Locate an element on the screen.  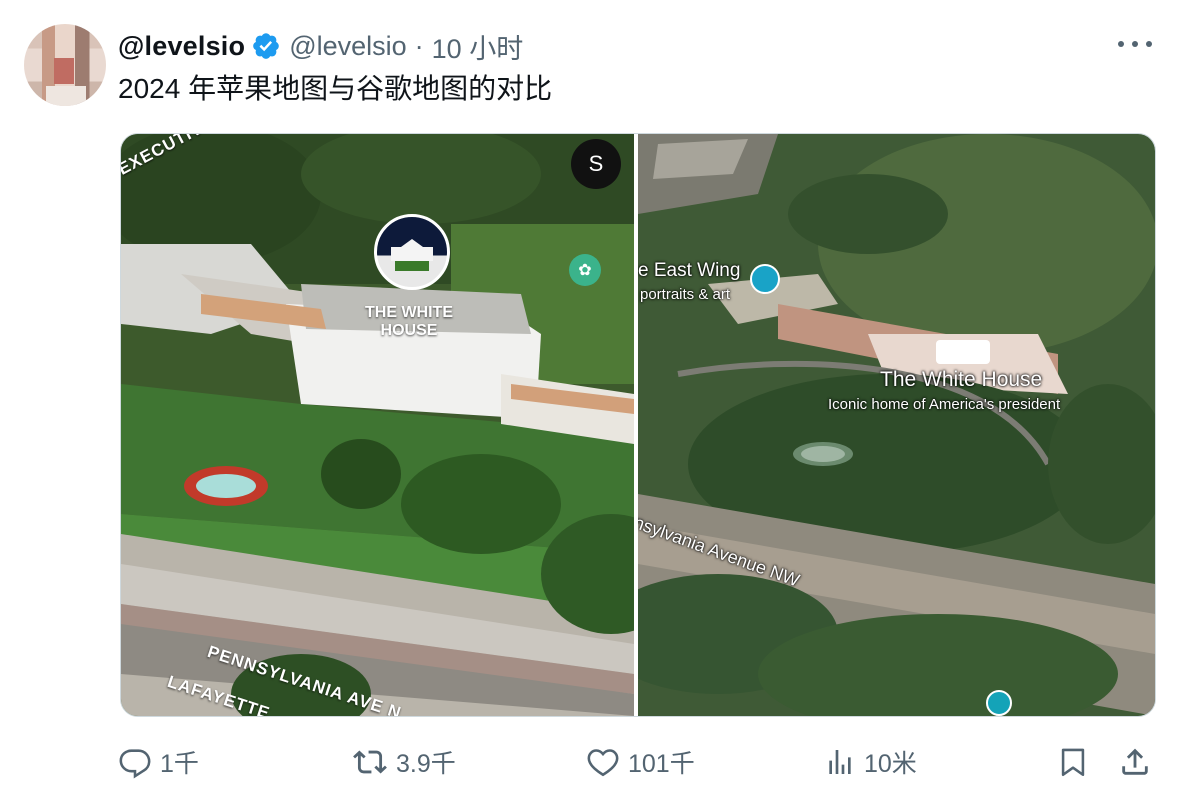
heart-icon is located at coordinates (603, 763).